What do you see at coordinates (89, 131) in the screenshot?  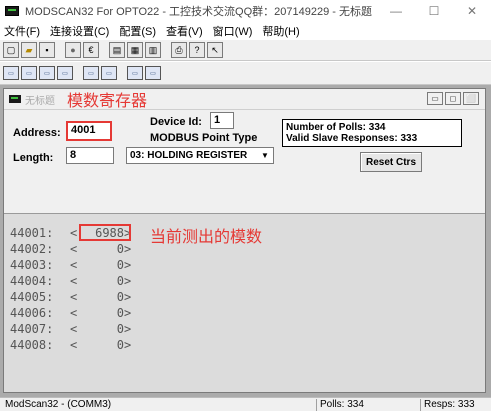 I see `address-input: 4001` at bounding box center [89, 131].